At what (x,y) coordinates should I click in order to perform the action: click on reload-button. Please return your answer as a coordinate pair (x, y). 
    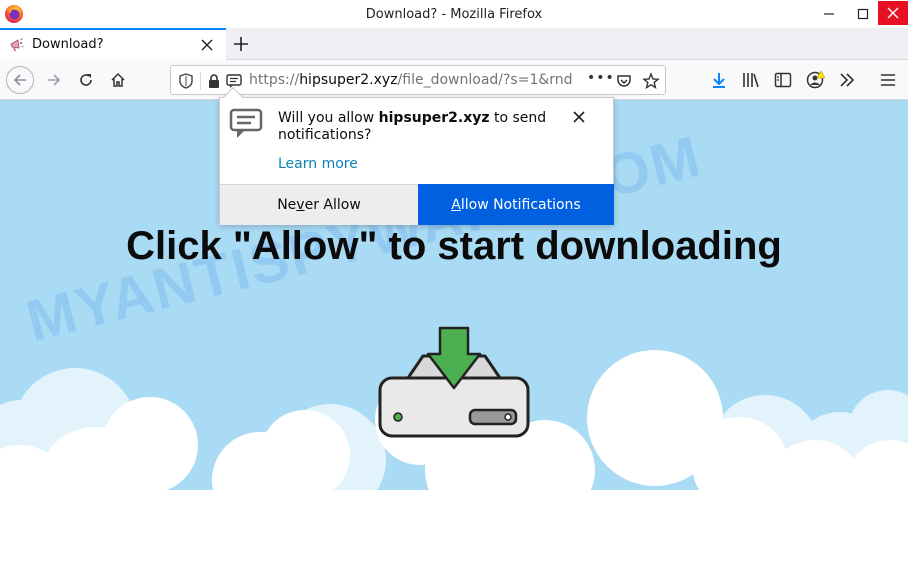
    Looking at the image, I should click on (86, 80).